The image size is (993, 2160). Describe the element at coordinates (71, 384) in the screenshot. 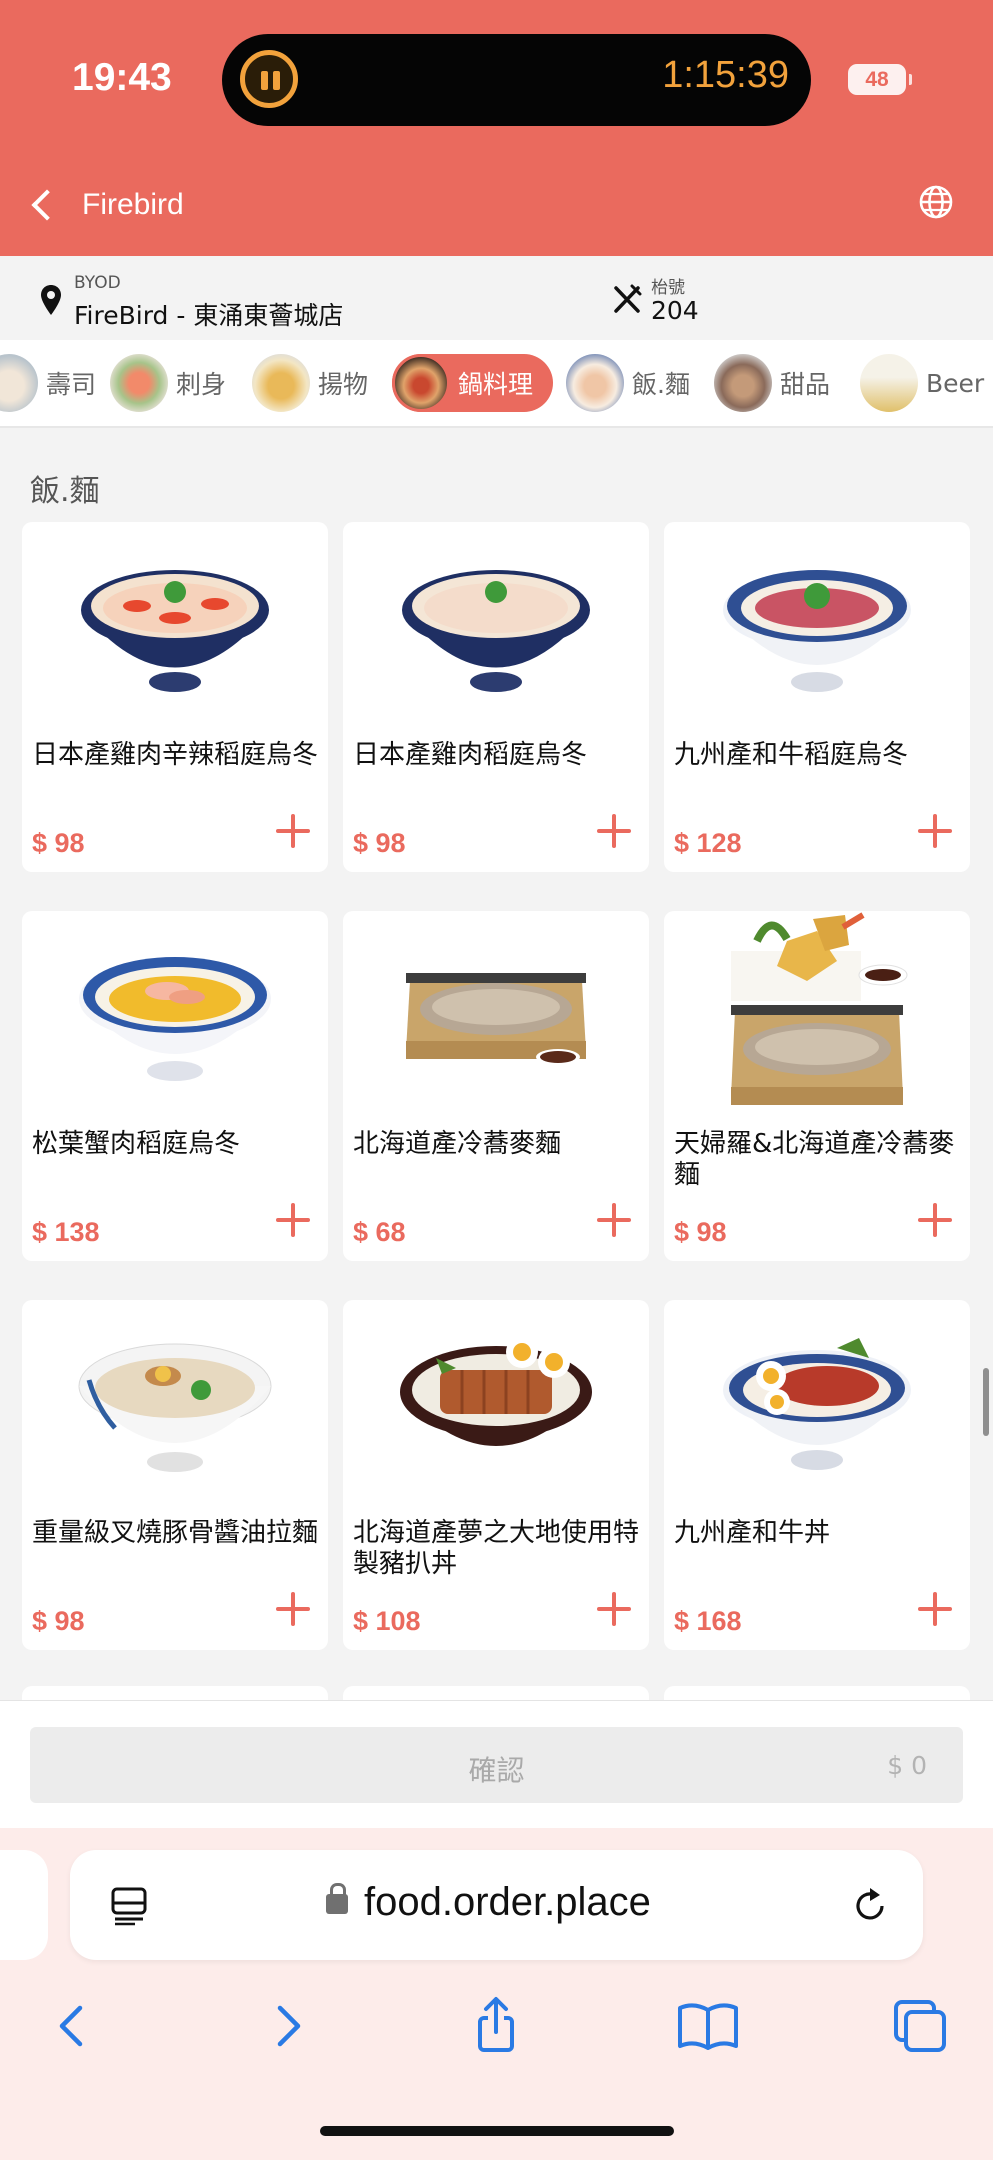

I see `tab-label: 壽司` at that location.